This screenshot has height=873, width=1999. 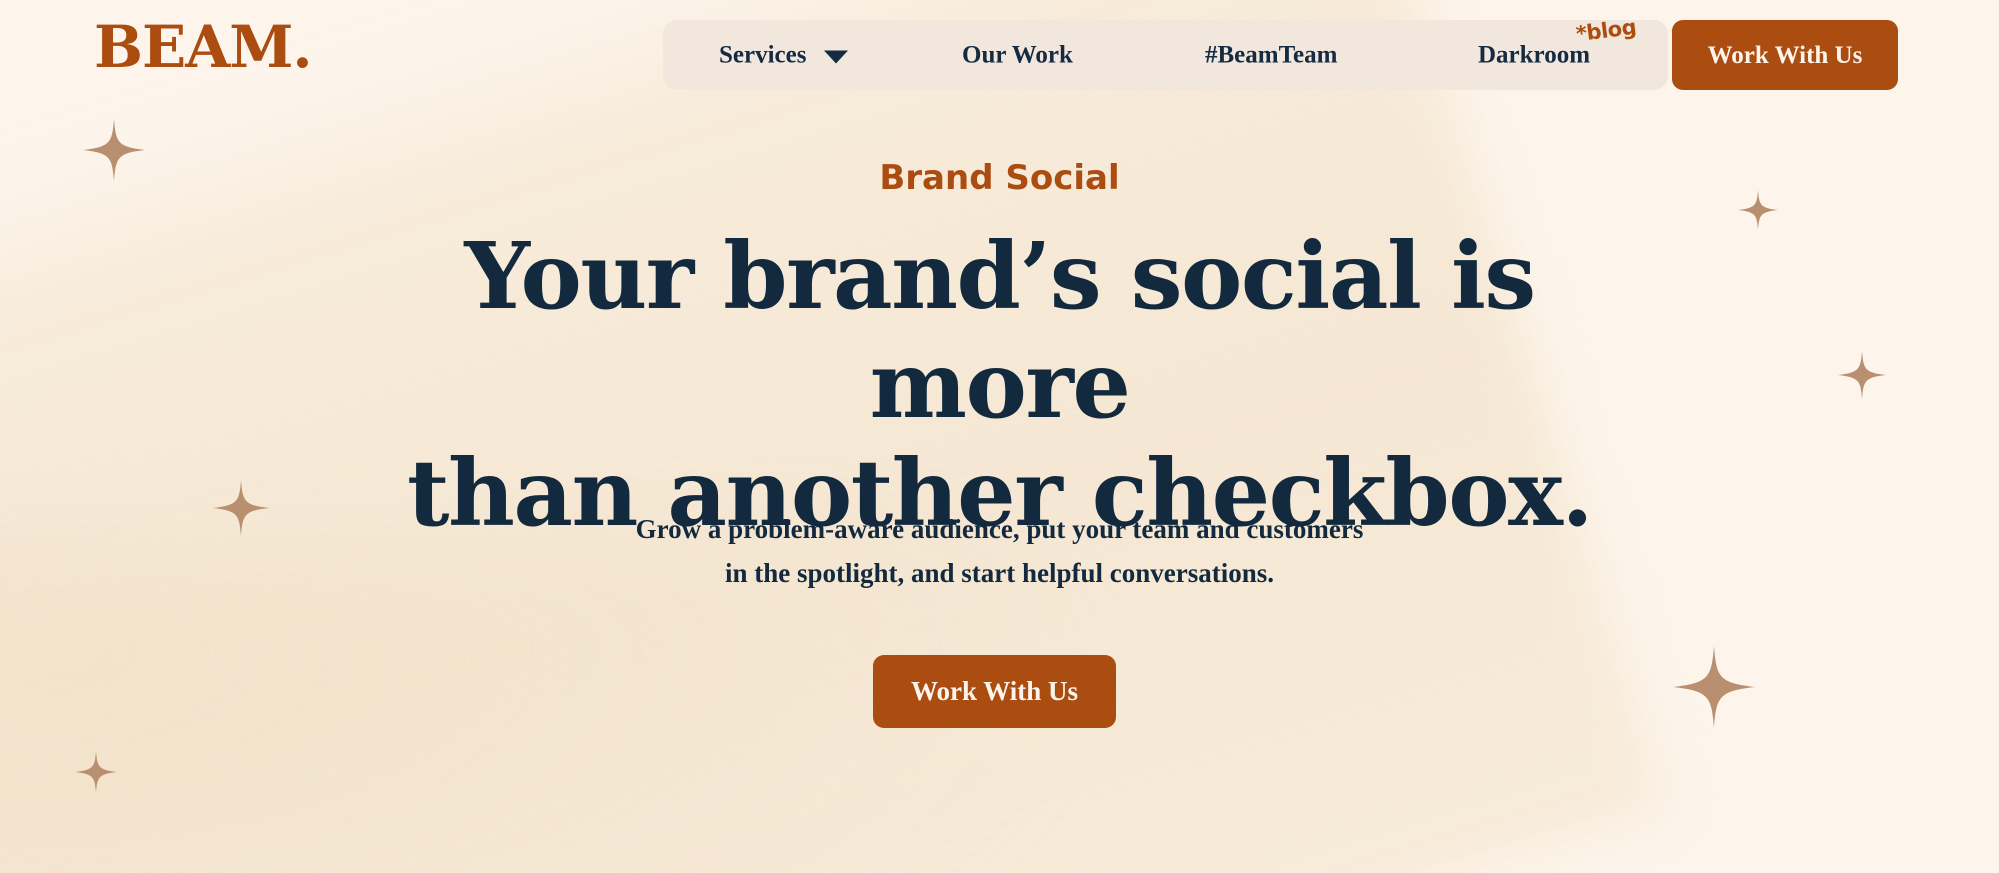 I want to click on nav-item-services: Services, so click(x=784, y=55).